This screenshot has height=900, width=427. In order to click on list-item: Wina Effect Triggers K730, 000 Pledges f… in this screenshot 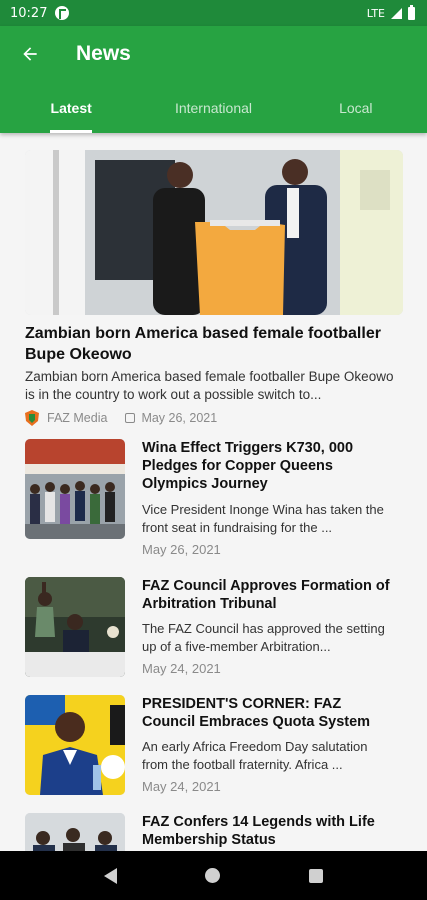, I will do `click(214, 498)`.